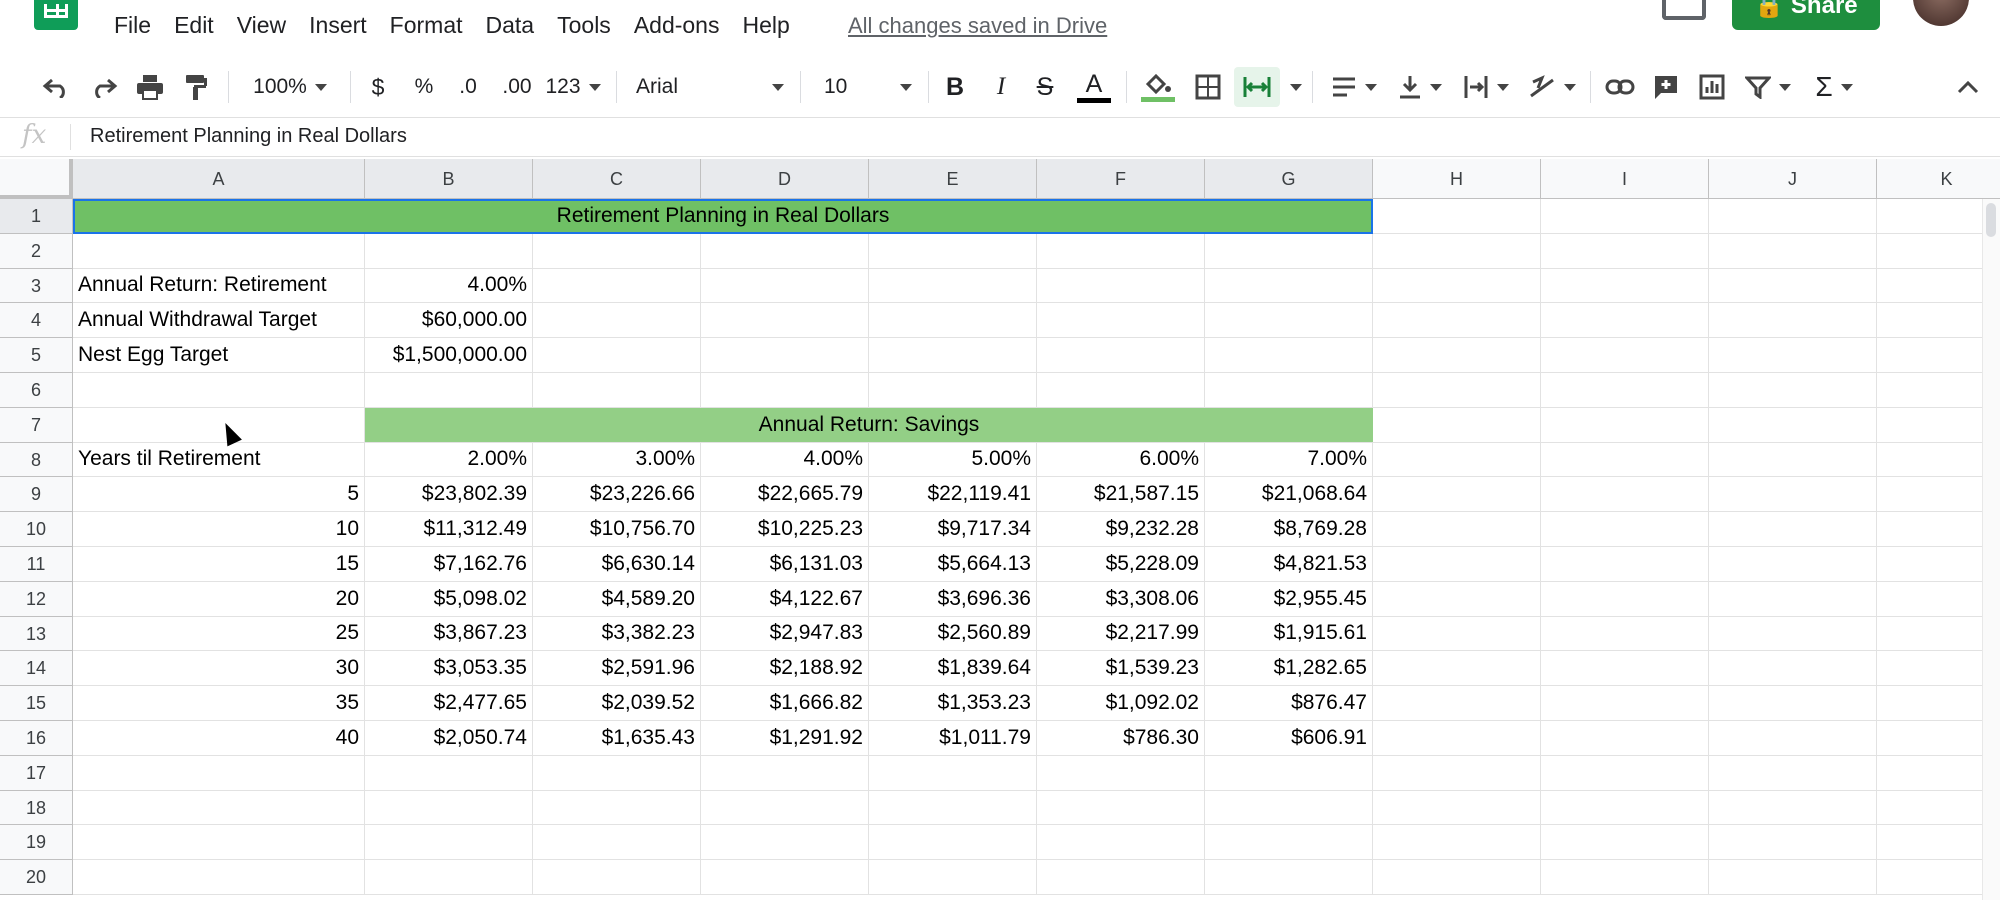  Describe the element at coordinates (1121, 529) in the screenshot. I see `payment-value-cell: $9,232.28` at that location.